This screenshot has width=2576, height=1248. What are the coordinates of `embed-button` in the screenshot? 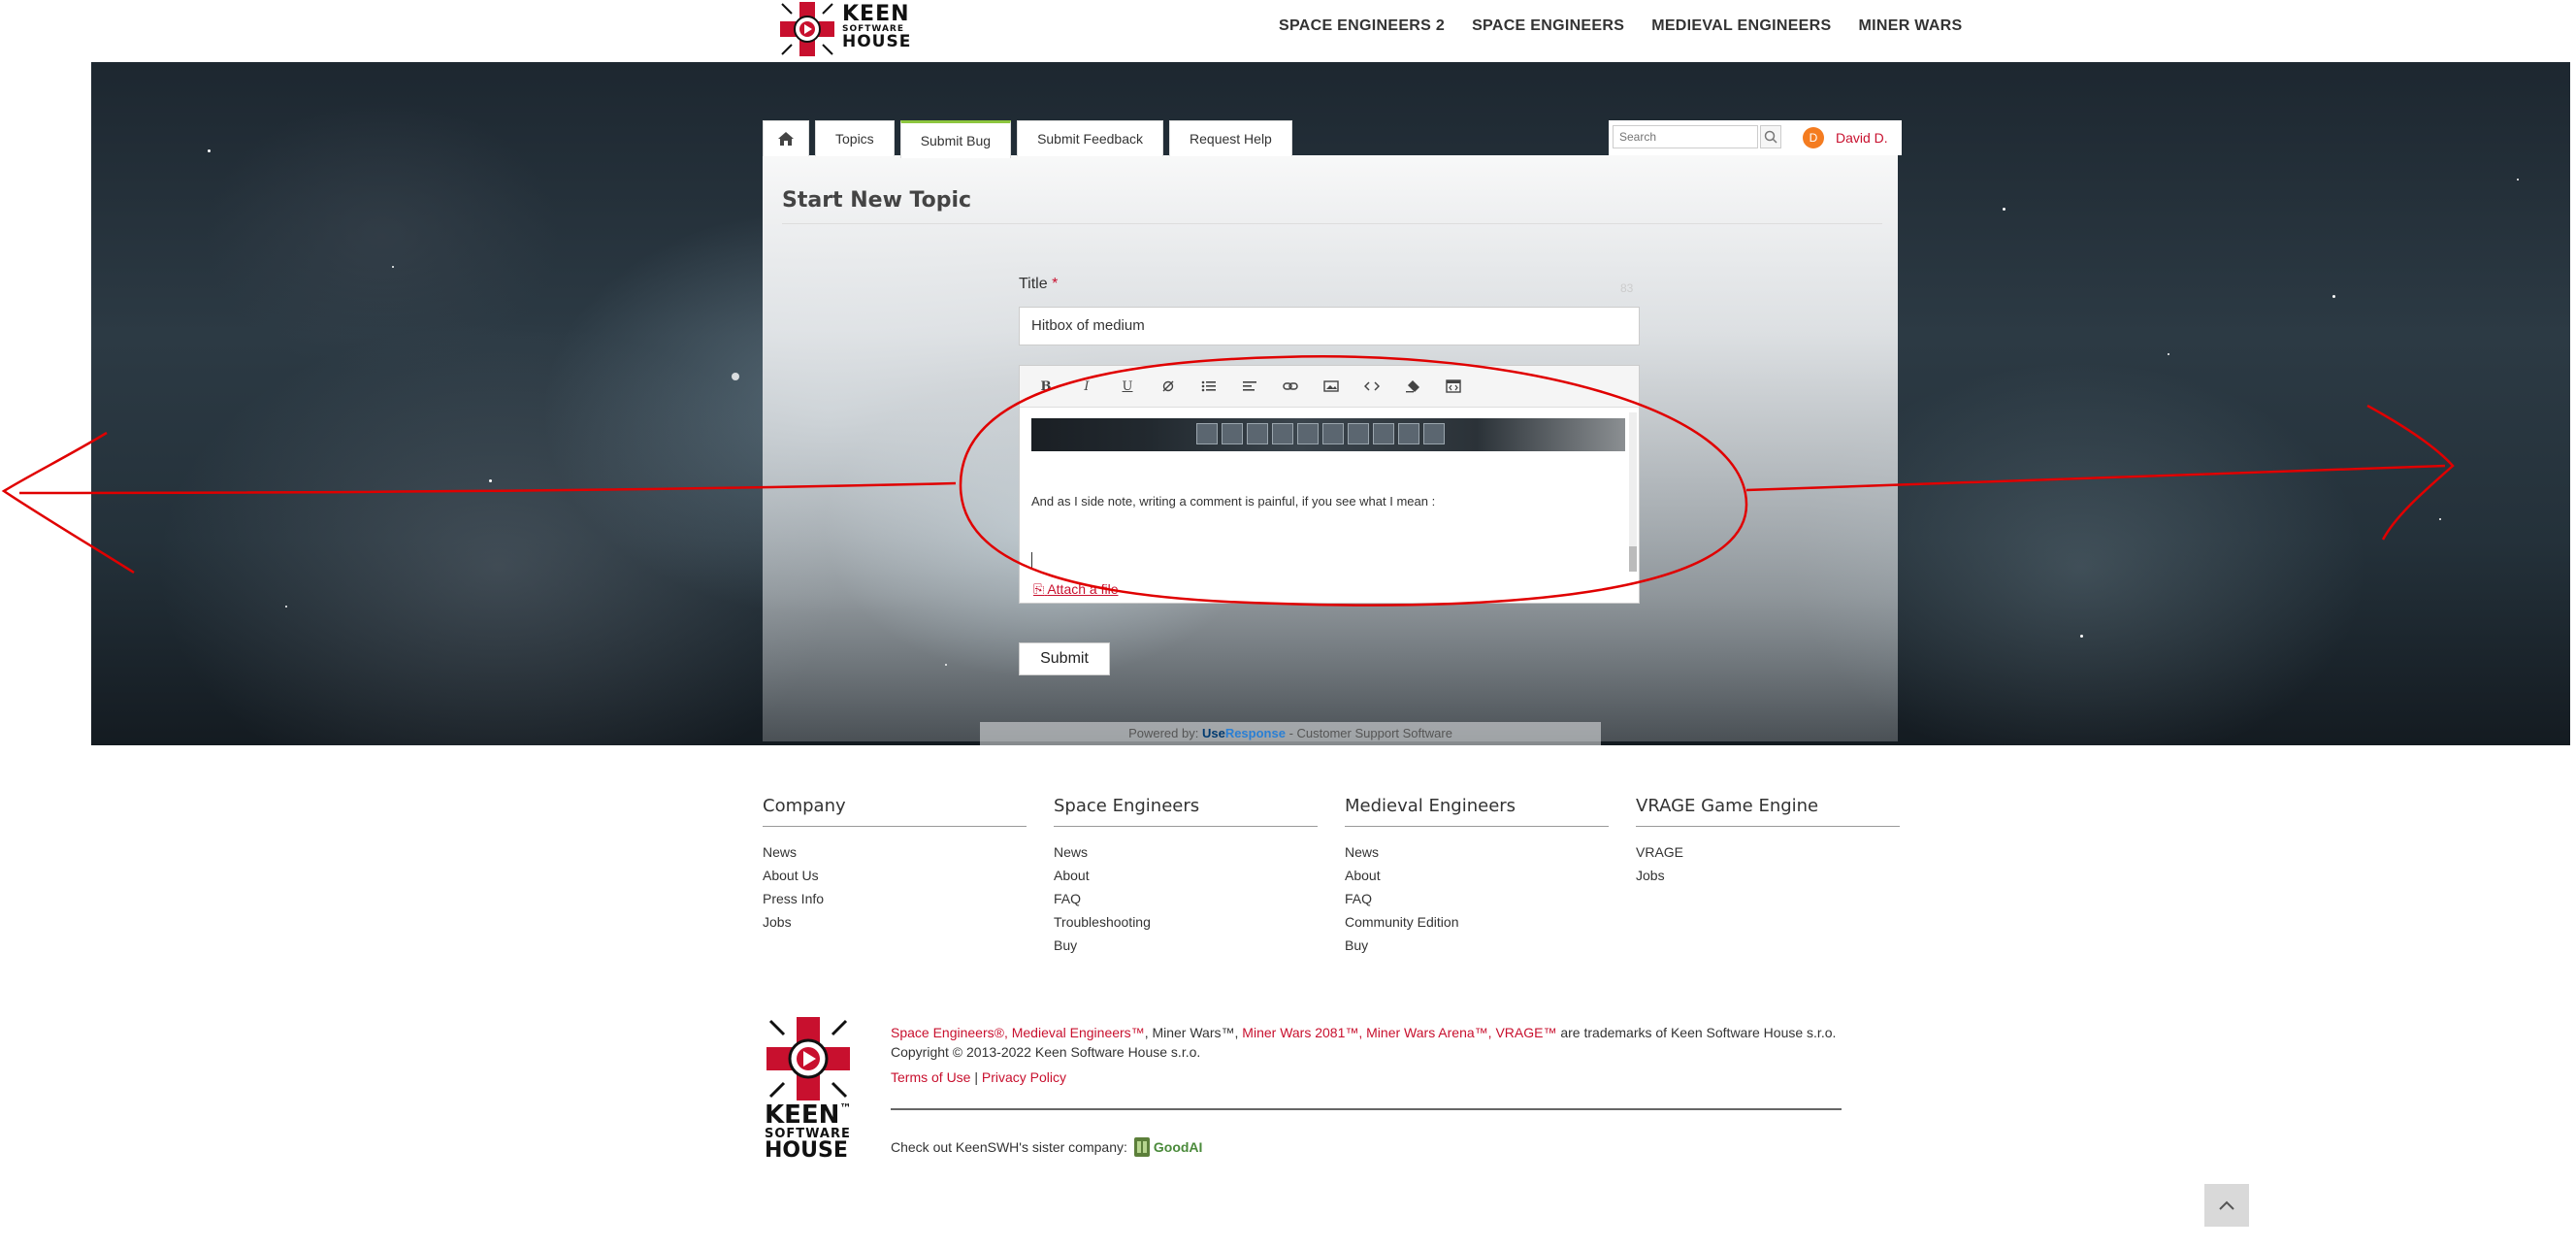 It's located at (1453, 386).